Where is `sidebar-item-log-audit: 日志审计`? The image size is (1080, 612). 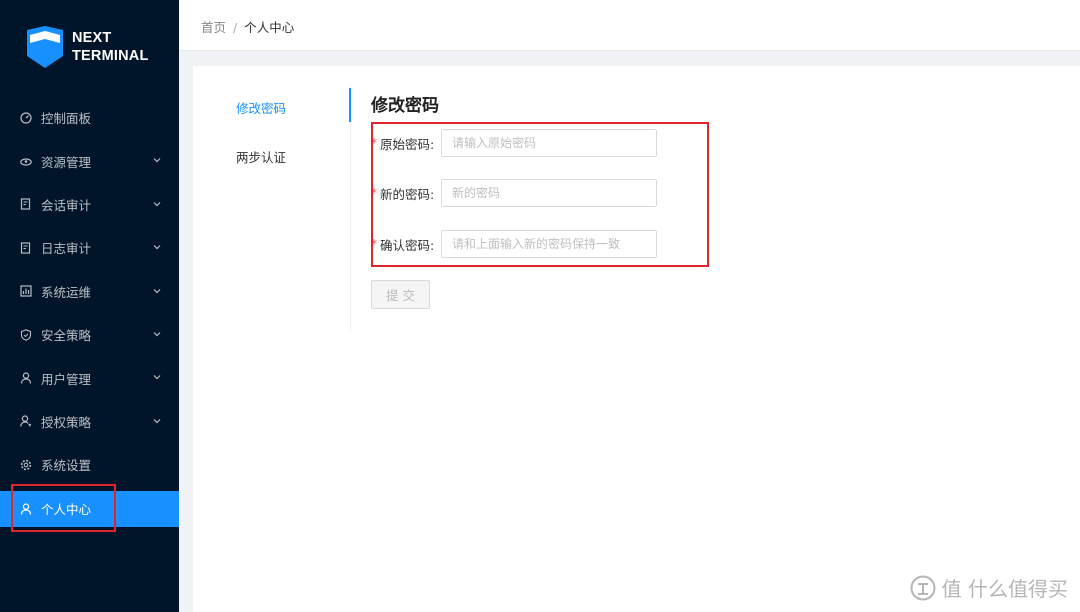 sidebar-item-log-audit: 日志审计 is located at coordinates (89, 247).